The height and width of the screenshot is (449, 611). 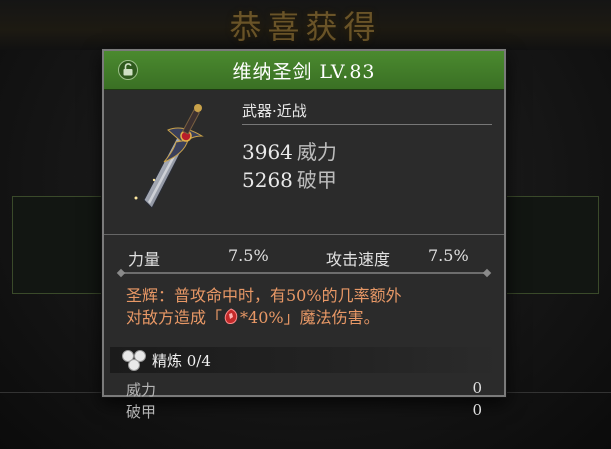 What do you see at coordinates (141, 390) in the screenshot?
I see `refine-power-label: 威力` at bounding box center [141, 390].